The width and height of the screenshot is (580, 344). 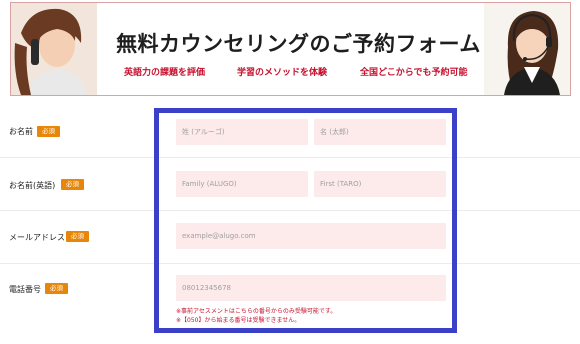 What do you see at coordinates (527, 49) in the screenshot?
I see `woman-with-headset-image` at bounding box center [527, 49].